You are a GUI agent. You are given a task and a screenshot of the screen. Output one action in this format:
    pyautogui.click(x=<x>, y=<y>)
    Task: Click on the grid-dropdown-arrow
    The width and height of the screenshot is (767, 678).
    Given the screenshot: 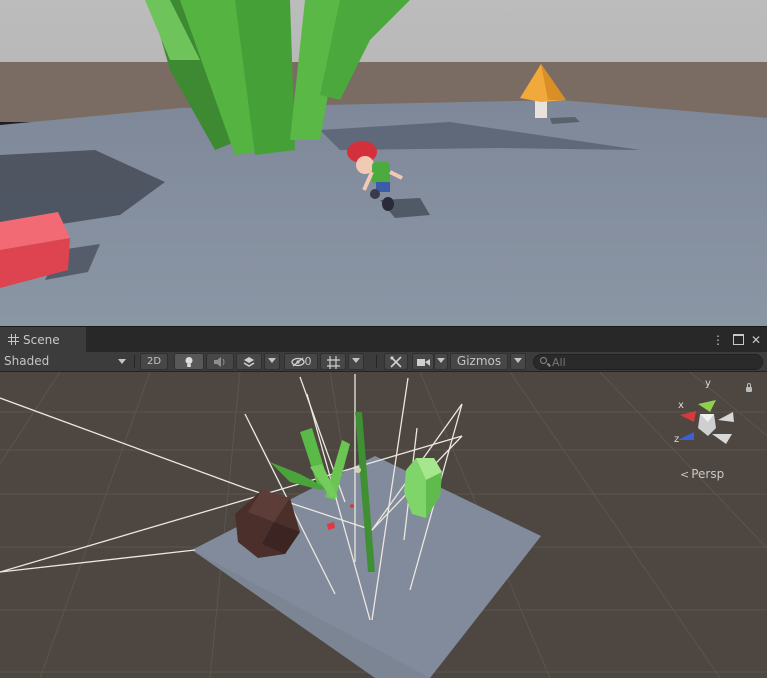 What is the action you would take?
    pyautogui.click(x=356, y=361)
    